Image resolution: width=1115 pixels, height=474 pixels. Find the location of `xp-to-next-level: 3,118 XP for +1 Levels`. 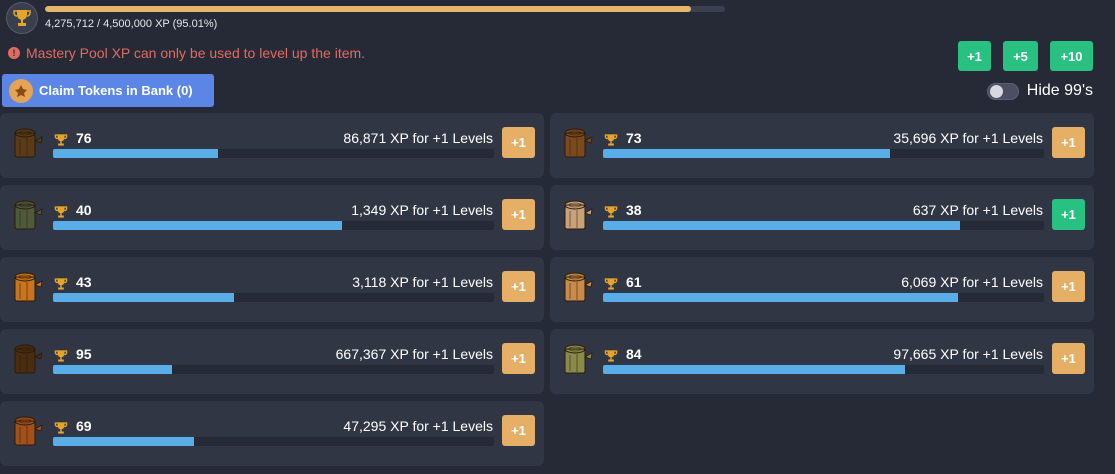

xp-to-next-level: 3,118 XP for +1 Levels is located at coordinates (422, 282).